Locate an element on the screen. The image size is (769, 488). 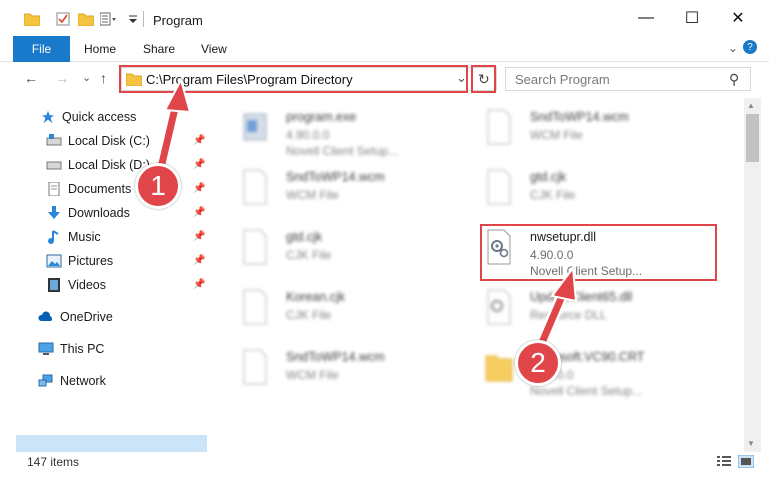
large-icons-view-icon is located at coordinates (746, 461).